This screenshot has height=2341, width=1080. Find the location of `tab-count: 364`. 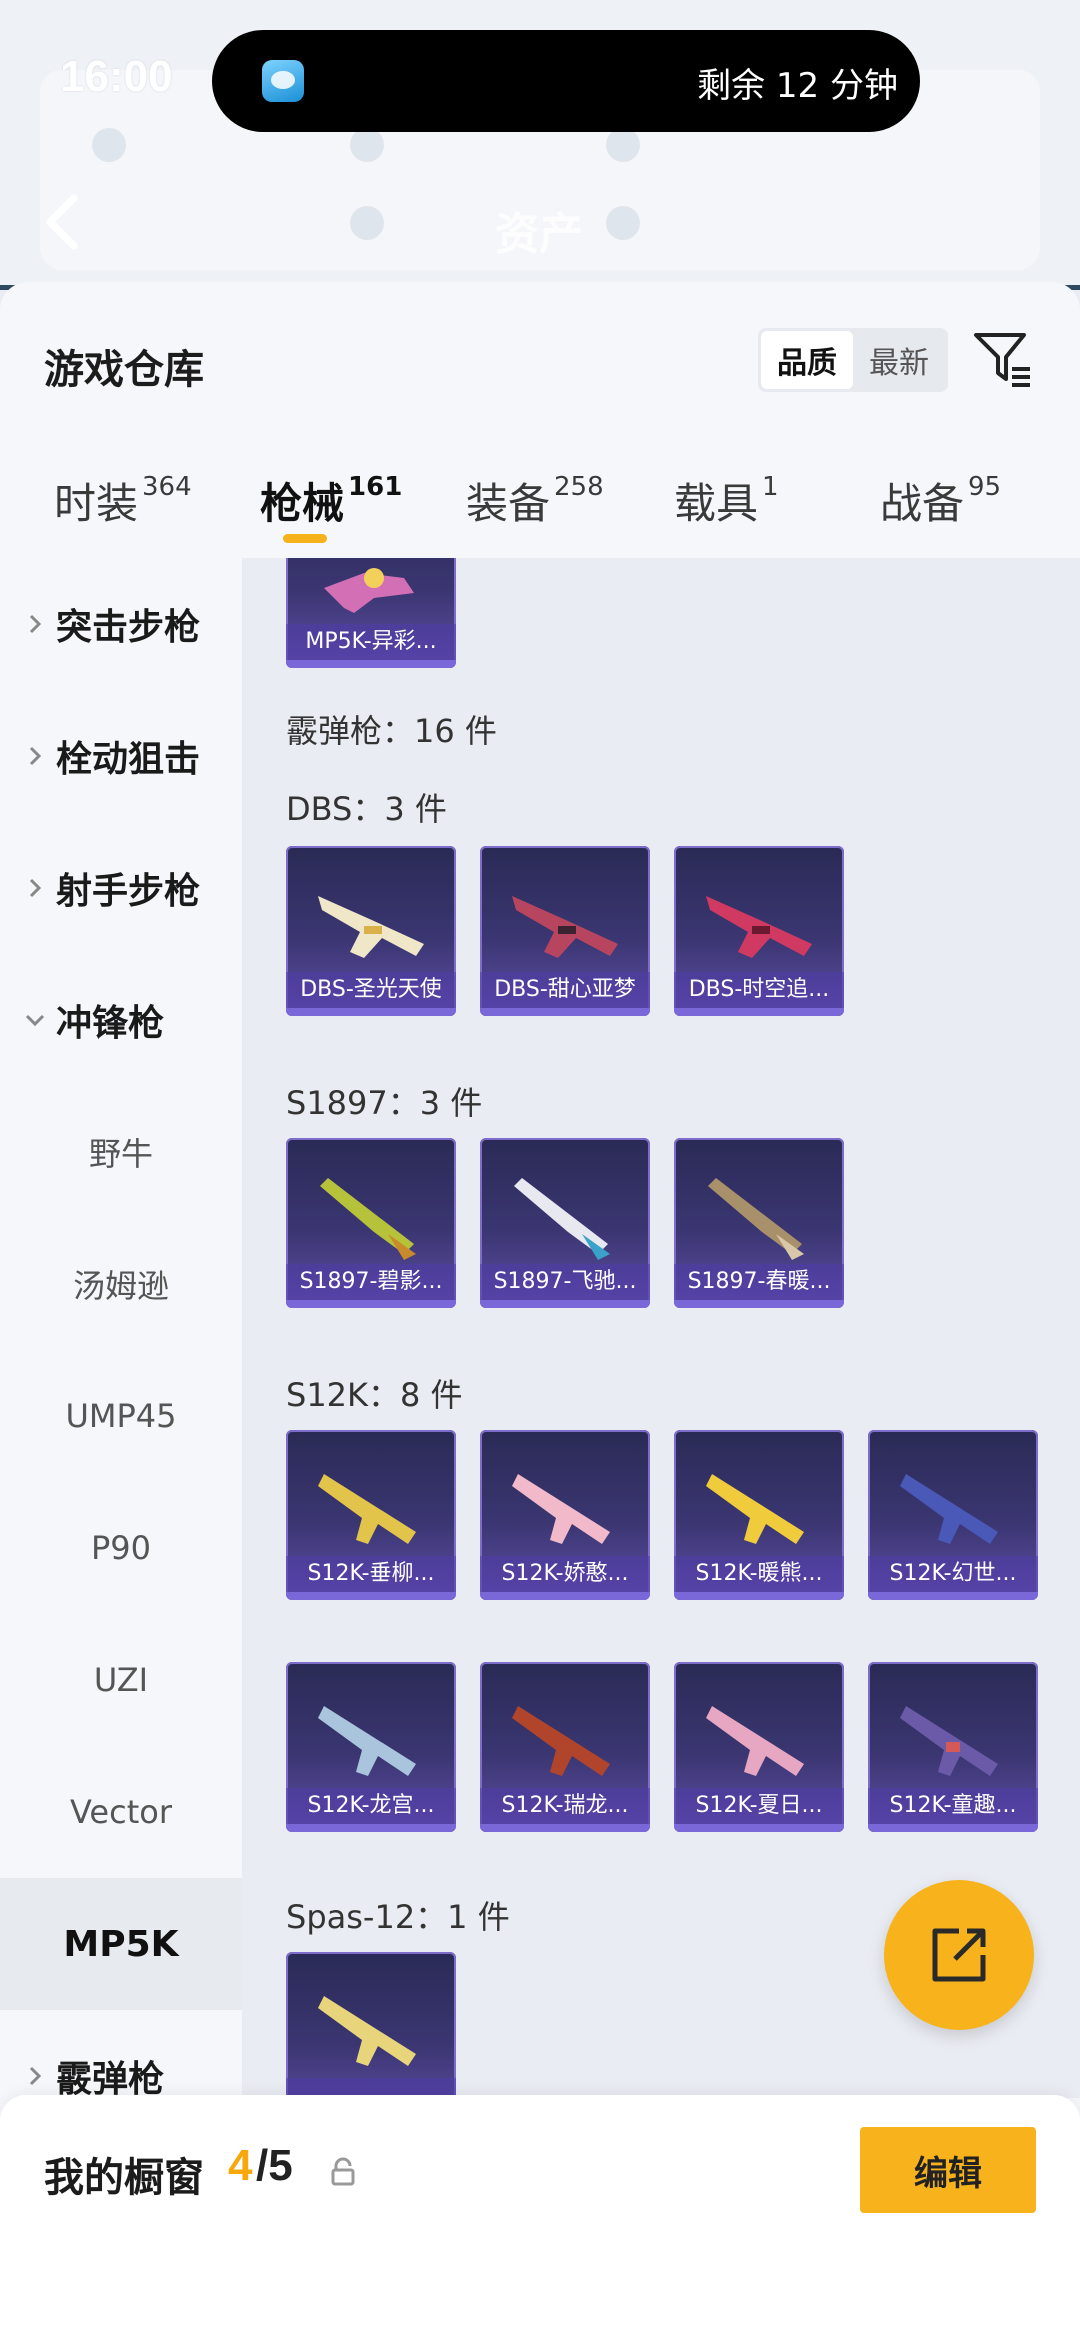

tab-count: 364 is located at coordinates (167, 487).